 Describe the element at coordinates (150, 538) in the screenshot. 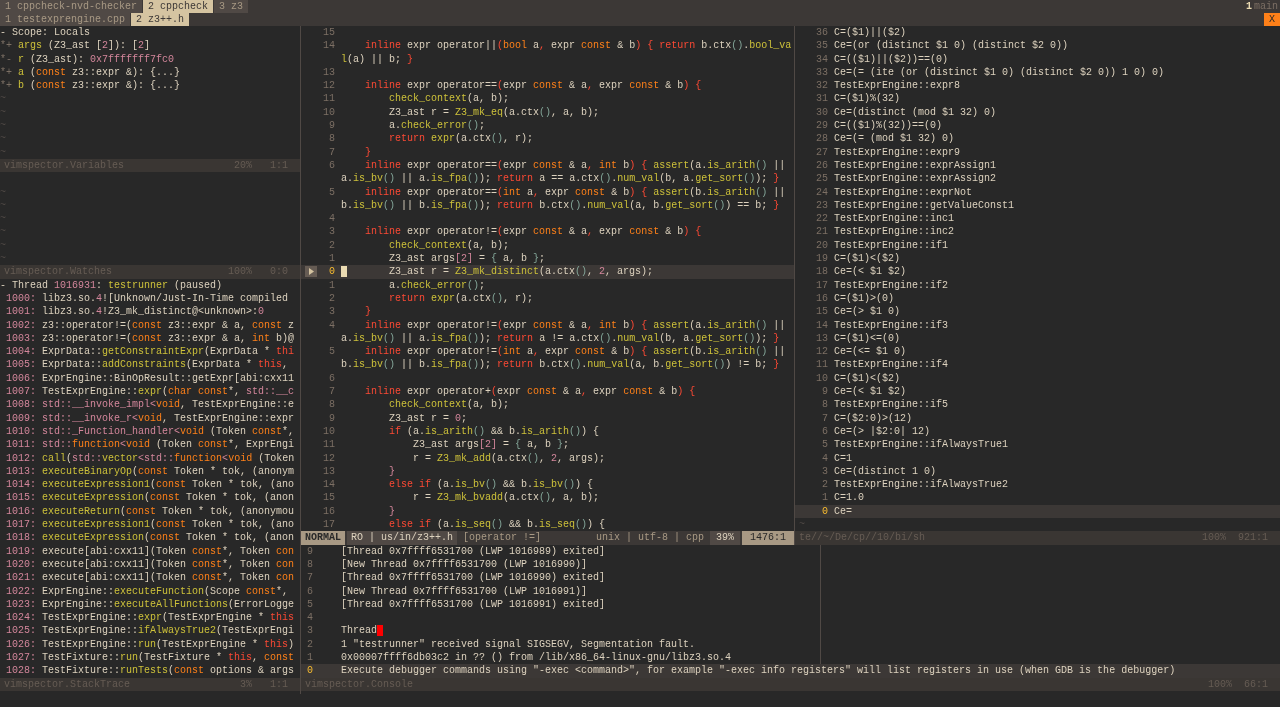

I see `stack-frame: 1018: executeExpression(const Token * tok, (anon` at that location.